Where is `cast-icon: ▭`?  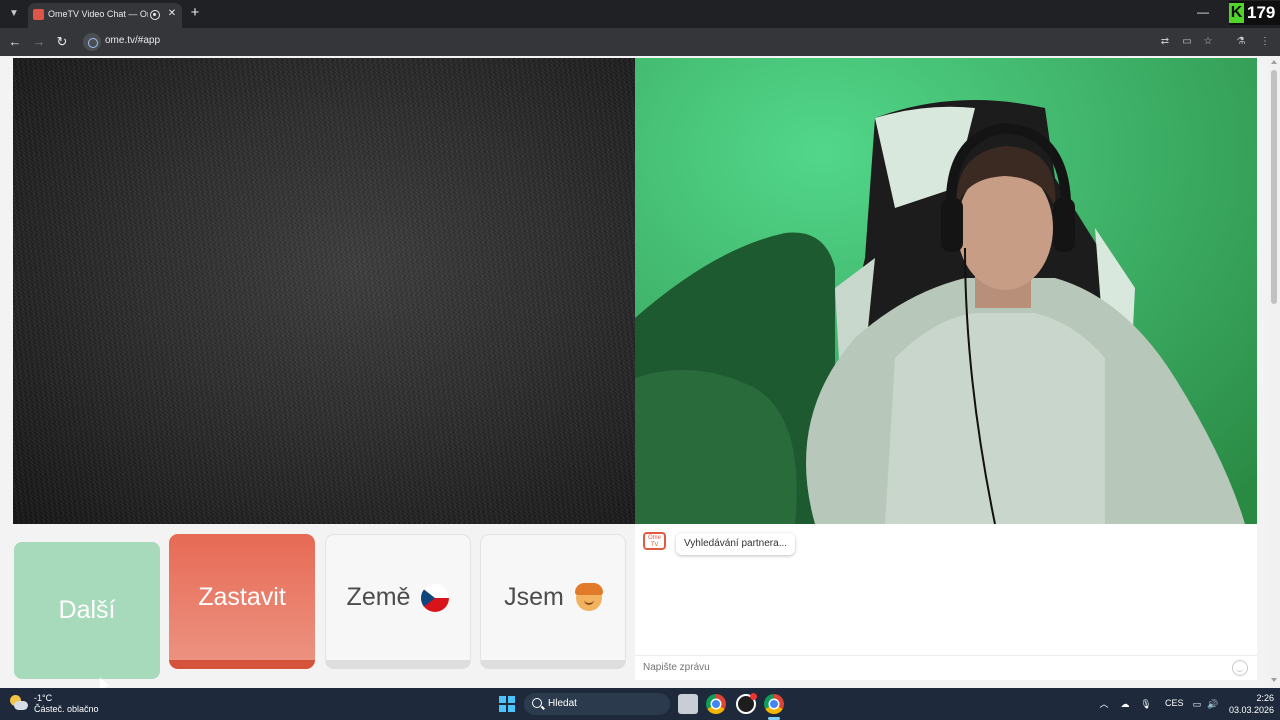
cast-icon: ▭ is located at coordinates (1187, 42).